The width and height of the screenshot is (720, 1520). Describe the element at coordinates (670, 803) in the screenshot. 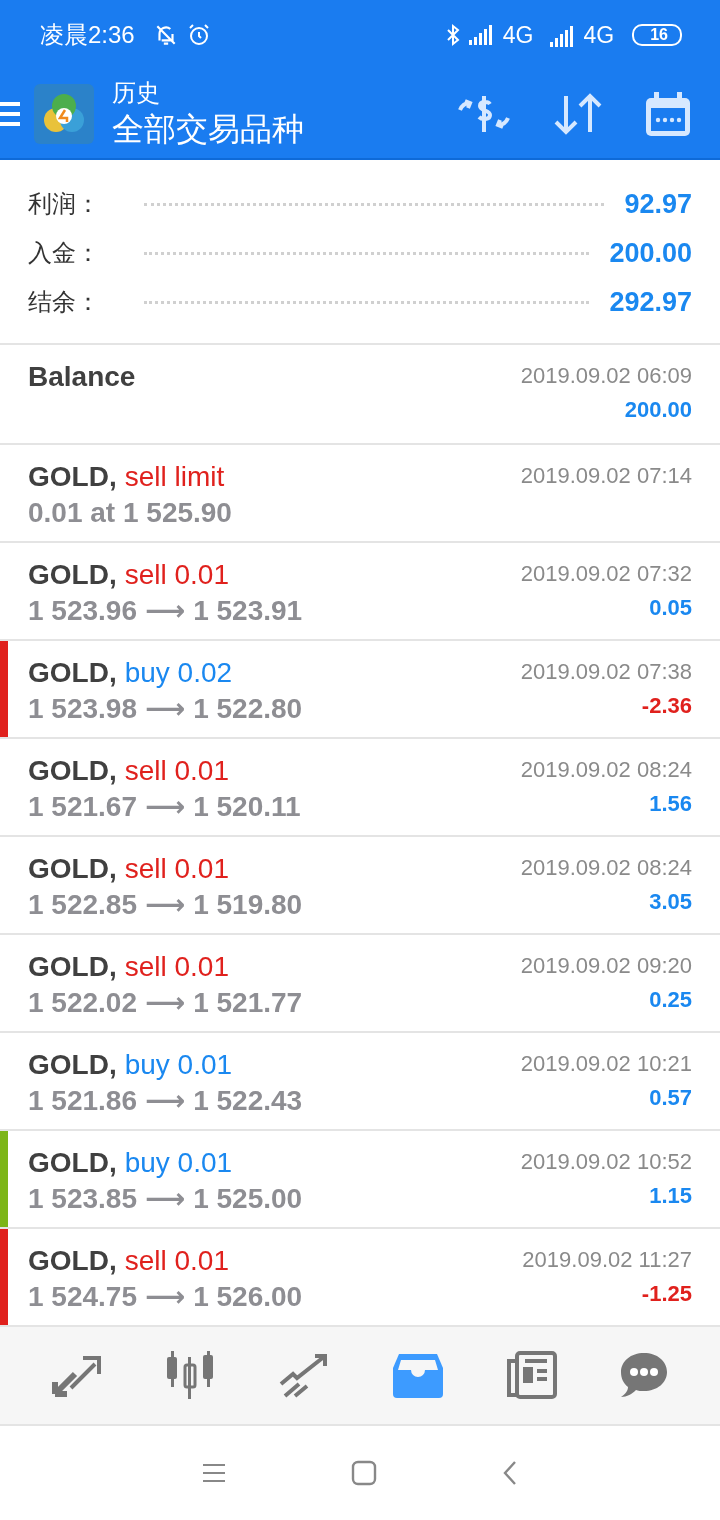

I see `profit-amount: 1.56` at that location.